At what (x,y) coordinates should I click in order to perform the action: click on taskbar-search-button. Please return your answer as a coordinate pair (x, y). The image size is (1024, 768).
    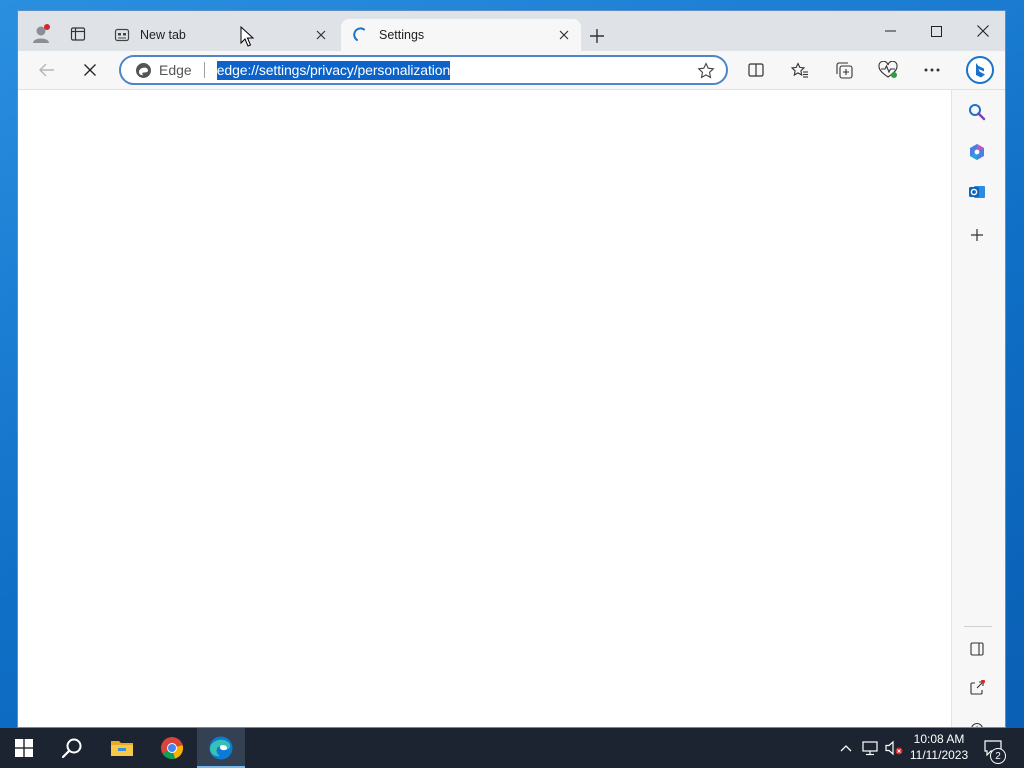
    Looking at the image, I should click on (72, 748).